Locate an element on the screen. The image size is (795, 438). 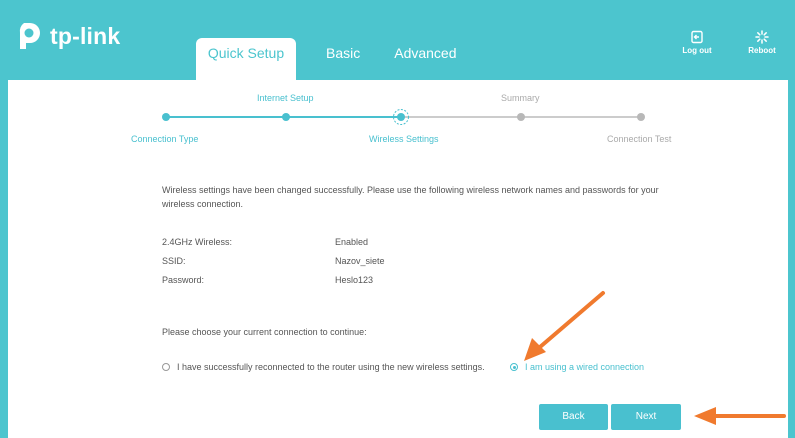
info-value-ssid: Nazov_siete is located at coordinates (360, 261).